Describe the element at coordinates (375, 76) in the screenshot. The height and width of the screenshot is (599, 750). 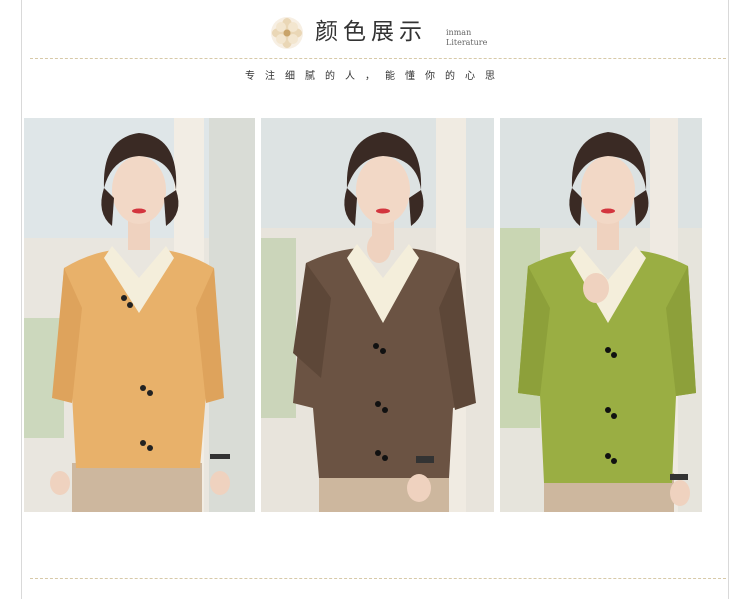
I see `tagline: 专注细腻的人，能懂你的心思` at that location.